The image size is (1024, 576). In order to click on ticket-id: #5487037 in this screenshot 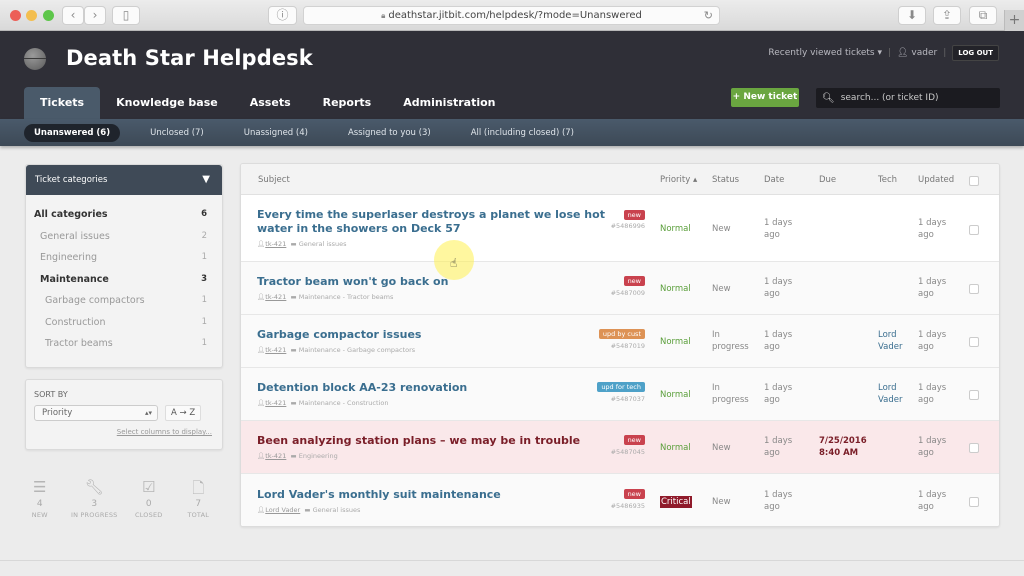, I will do `click(627, 399)`.